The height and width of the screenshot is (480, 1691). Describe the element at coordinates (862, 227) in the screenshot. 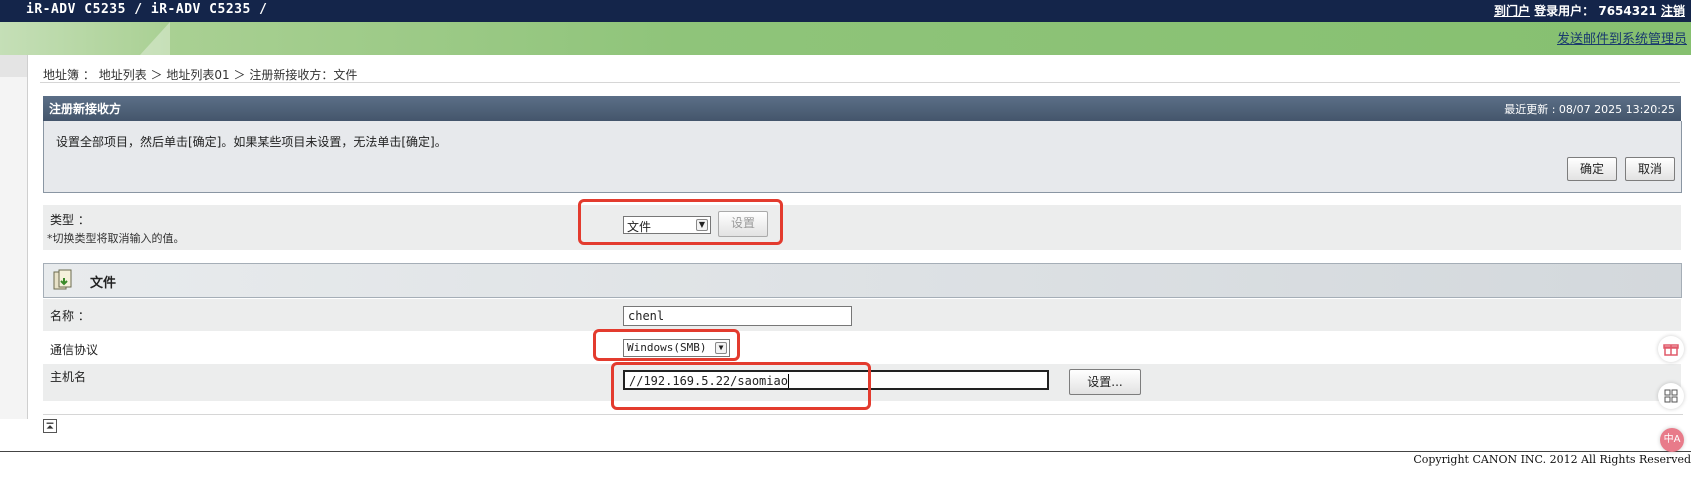

I see `type-row: 类型 ： *切换类型将取消输入的值。 文件 ▼ 设置` at that location.